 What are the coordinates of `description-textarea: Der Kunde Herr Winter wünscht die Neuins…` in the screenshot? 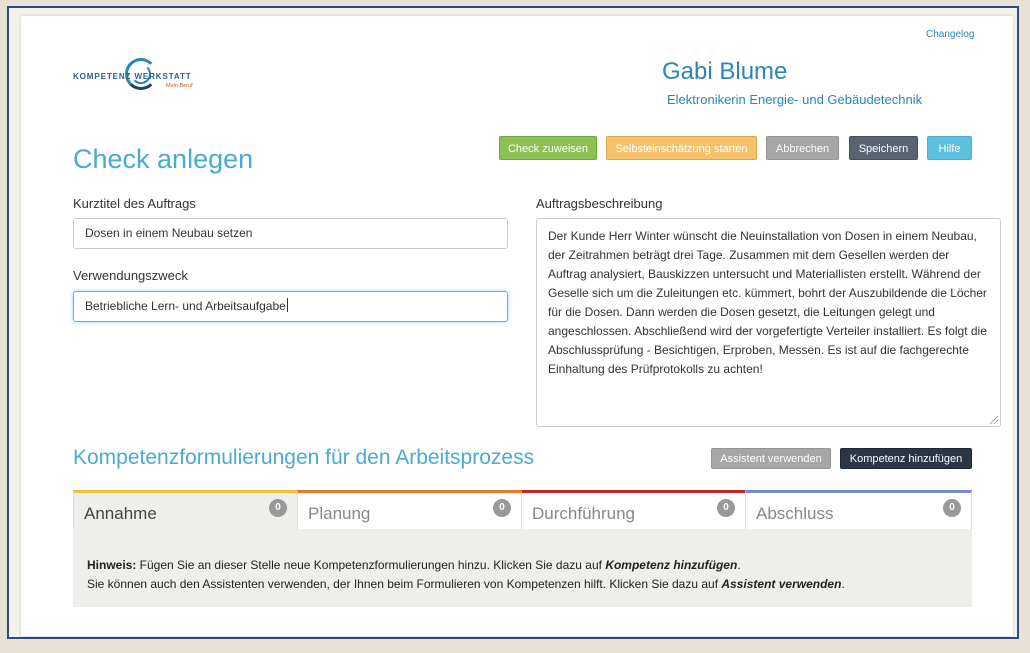 It's located at (768, 322).